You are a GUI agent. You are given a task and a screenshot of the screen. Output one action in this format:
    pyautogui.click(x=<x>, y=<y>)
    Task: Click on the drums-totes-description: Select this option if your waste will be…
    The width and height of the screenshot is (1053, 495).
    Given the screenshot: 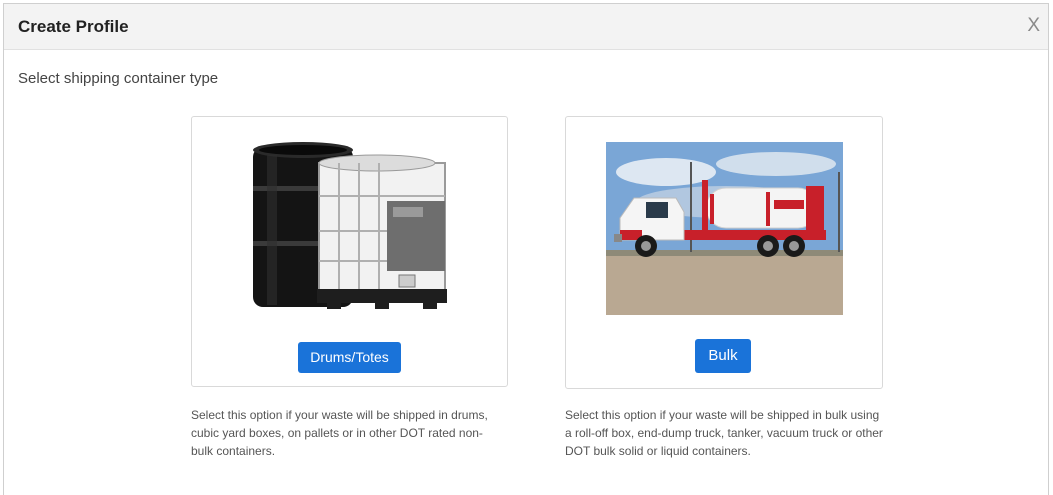 What is the action you would take?
    pyautogui.click(x=339, y=433)
    